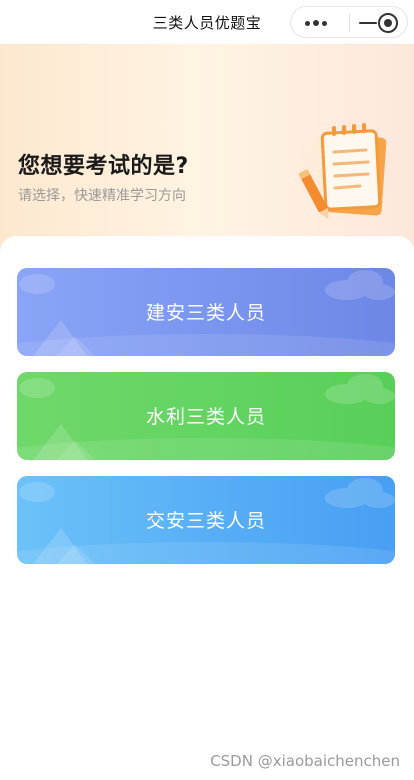 The image size is (414, 780). I want to click on option-label: 水利三类人员, so click(205, 417).